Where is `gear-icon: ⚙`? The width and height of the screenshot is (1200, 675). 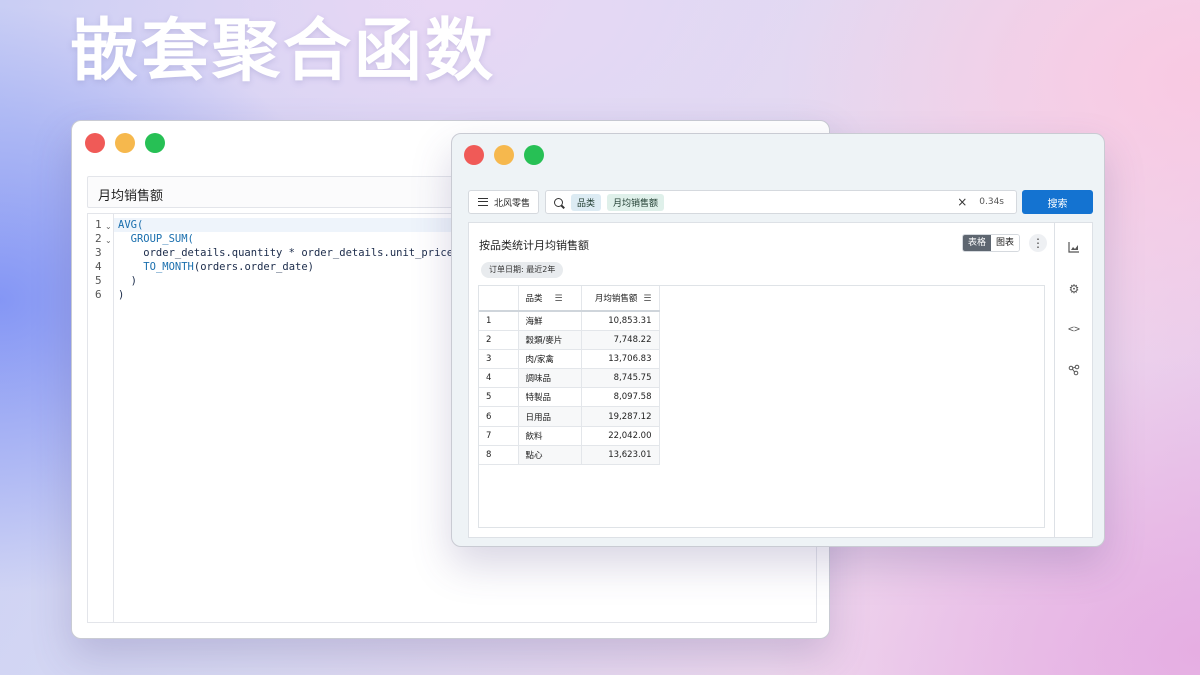
gear-icon: ⚙ is located at coordinates (1074, 289).